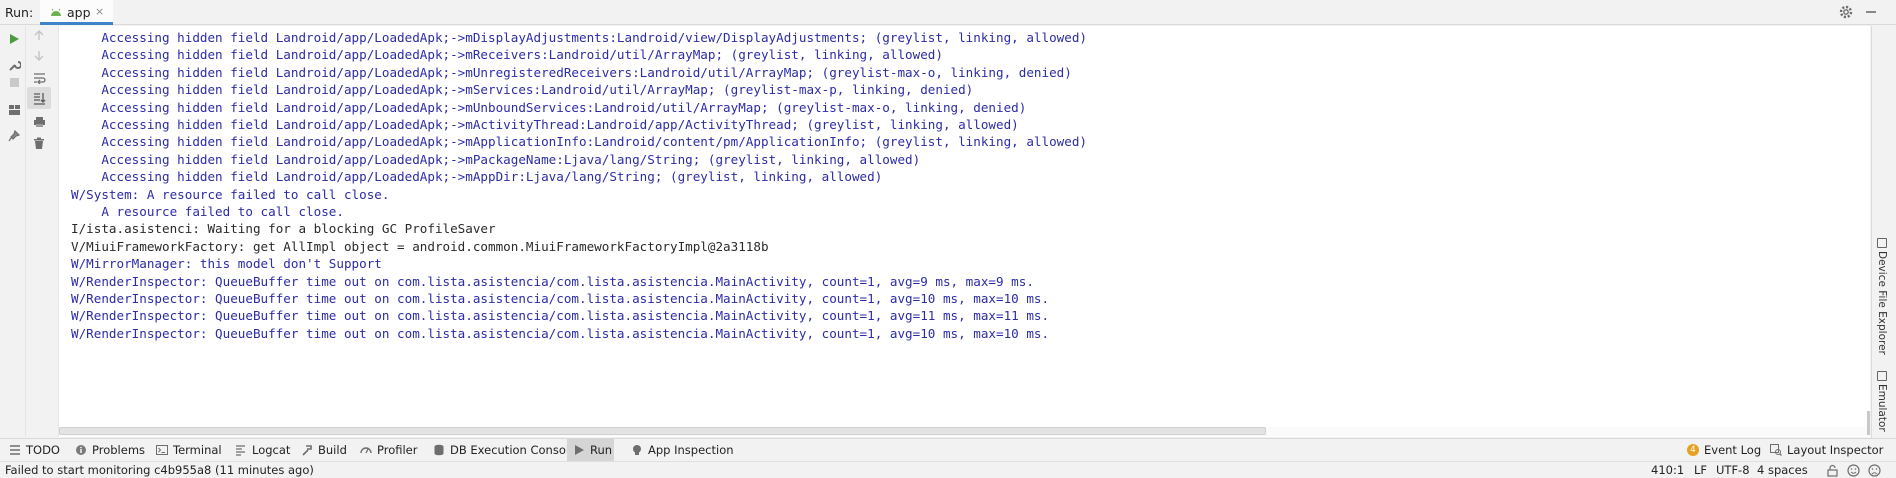 The height and width of the screenshot is (478, 1896). Describe the element at coordinates (197, 450) in the screenshot. I see `tool-terminal-label: Terminal` at that location.